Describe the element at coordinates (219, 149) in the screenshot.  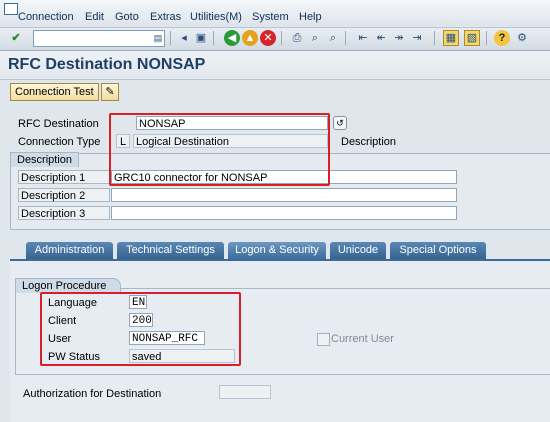
I see `highlight-box-destination` at that location.